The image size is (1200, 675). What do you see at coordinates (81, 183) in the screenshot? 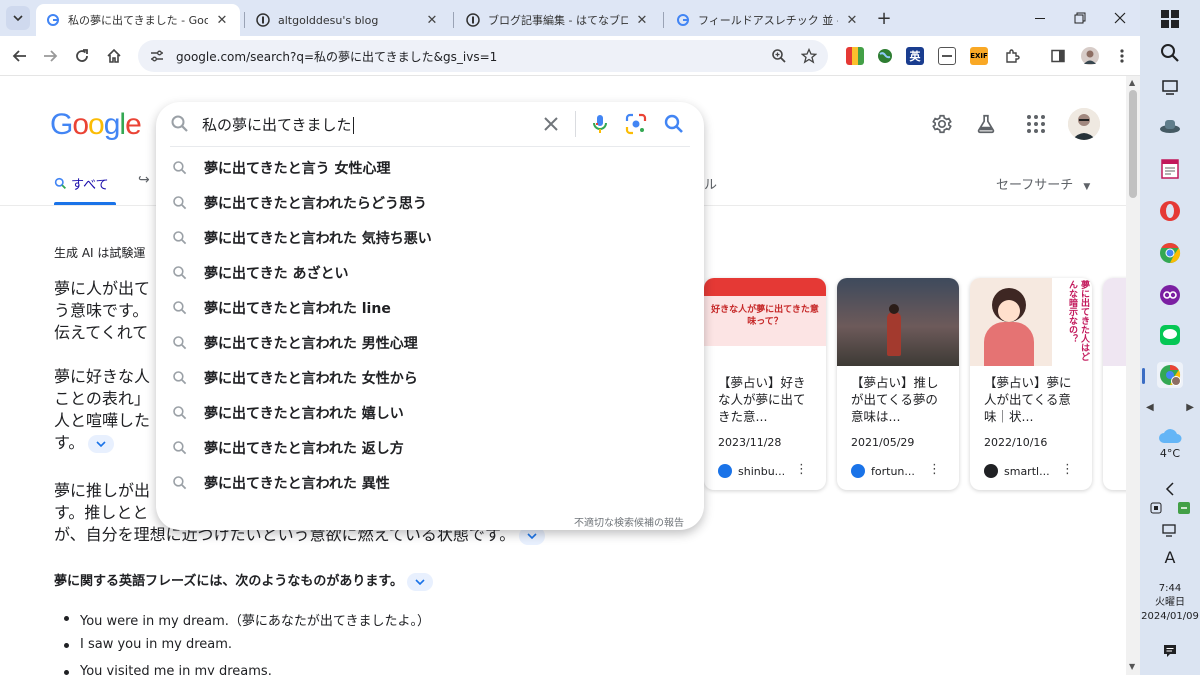
I see `tab-all: すべて` at bounding box center [81, 183].